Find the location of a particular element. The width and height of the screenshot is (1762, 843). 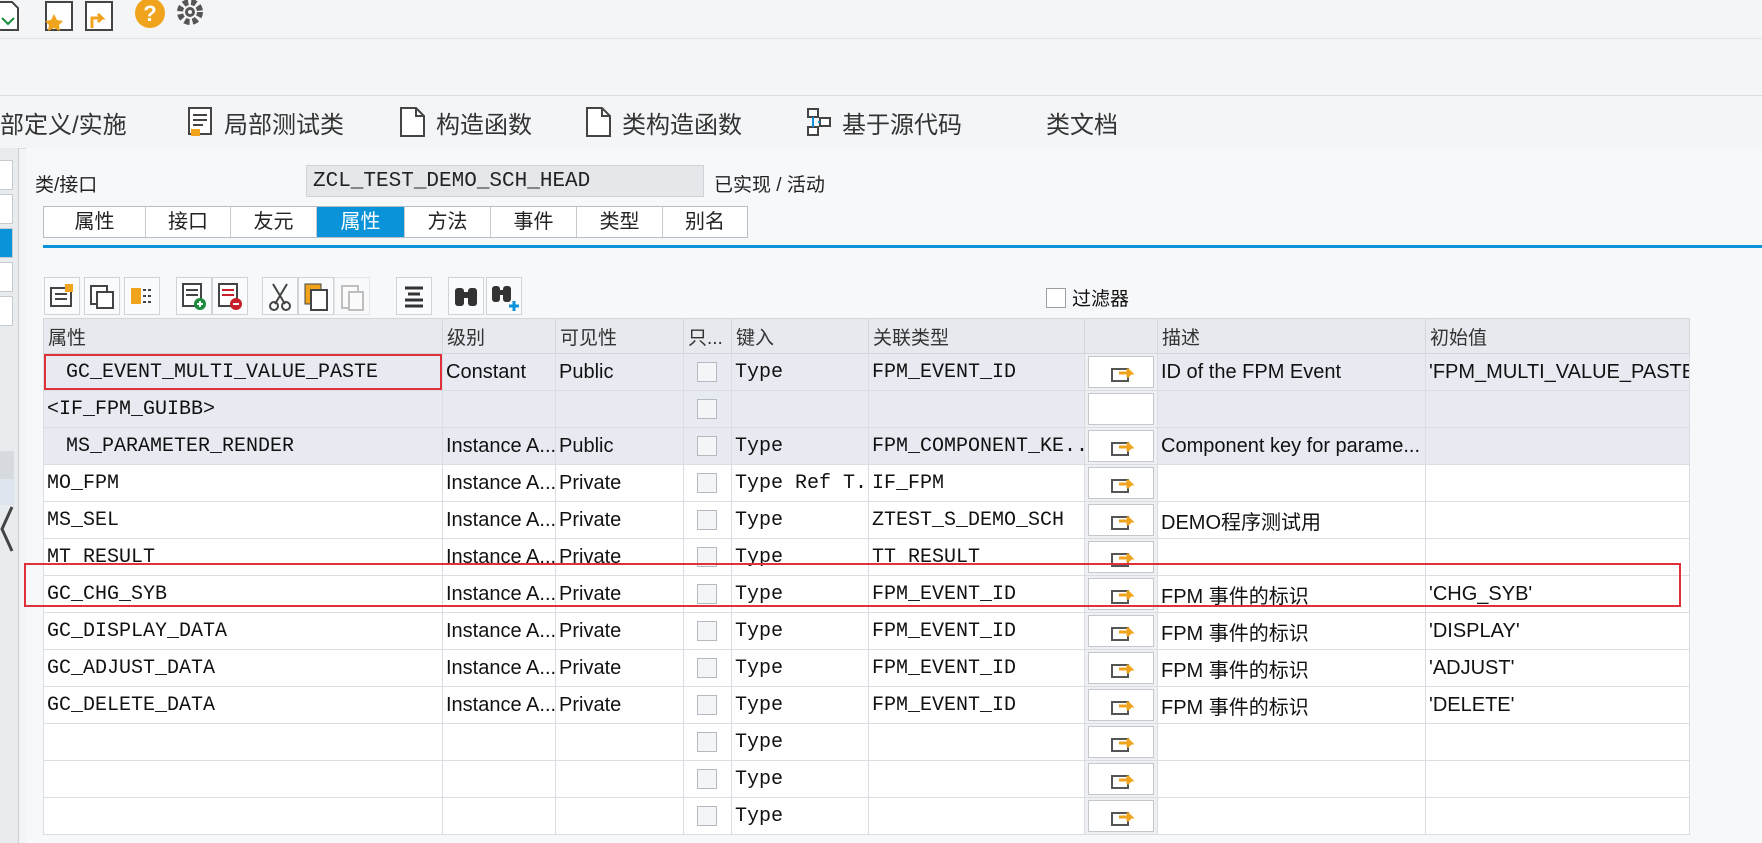

find-next-binoculars-icon is located at coordinates (504, 296).